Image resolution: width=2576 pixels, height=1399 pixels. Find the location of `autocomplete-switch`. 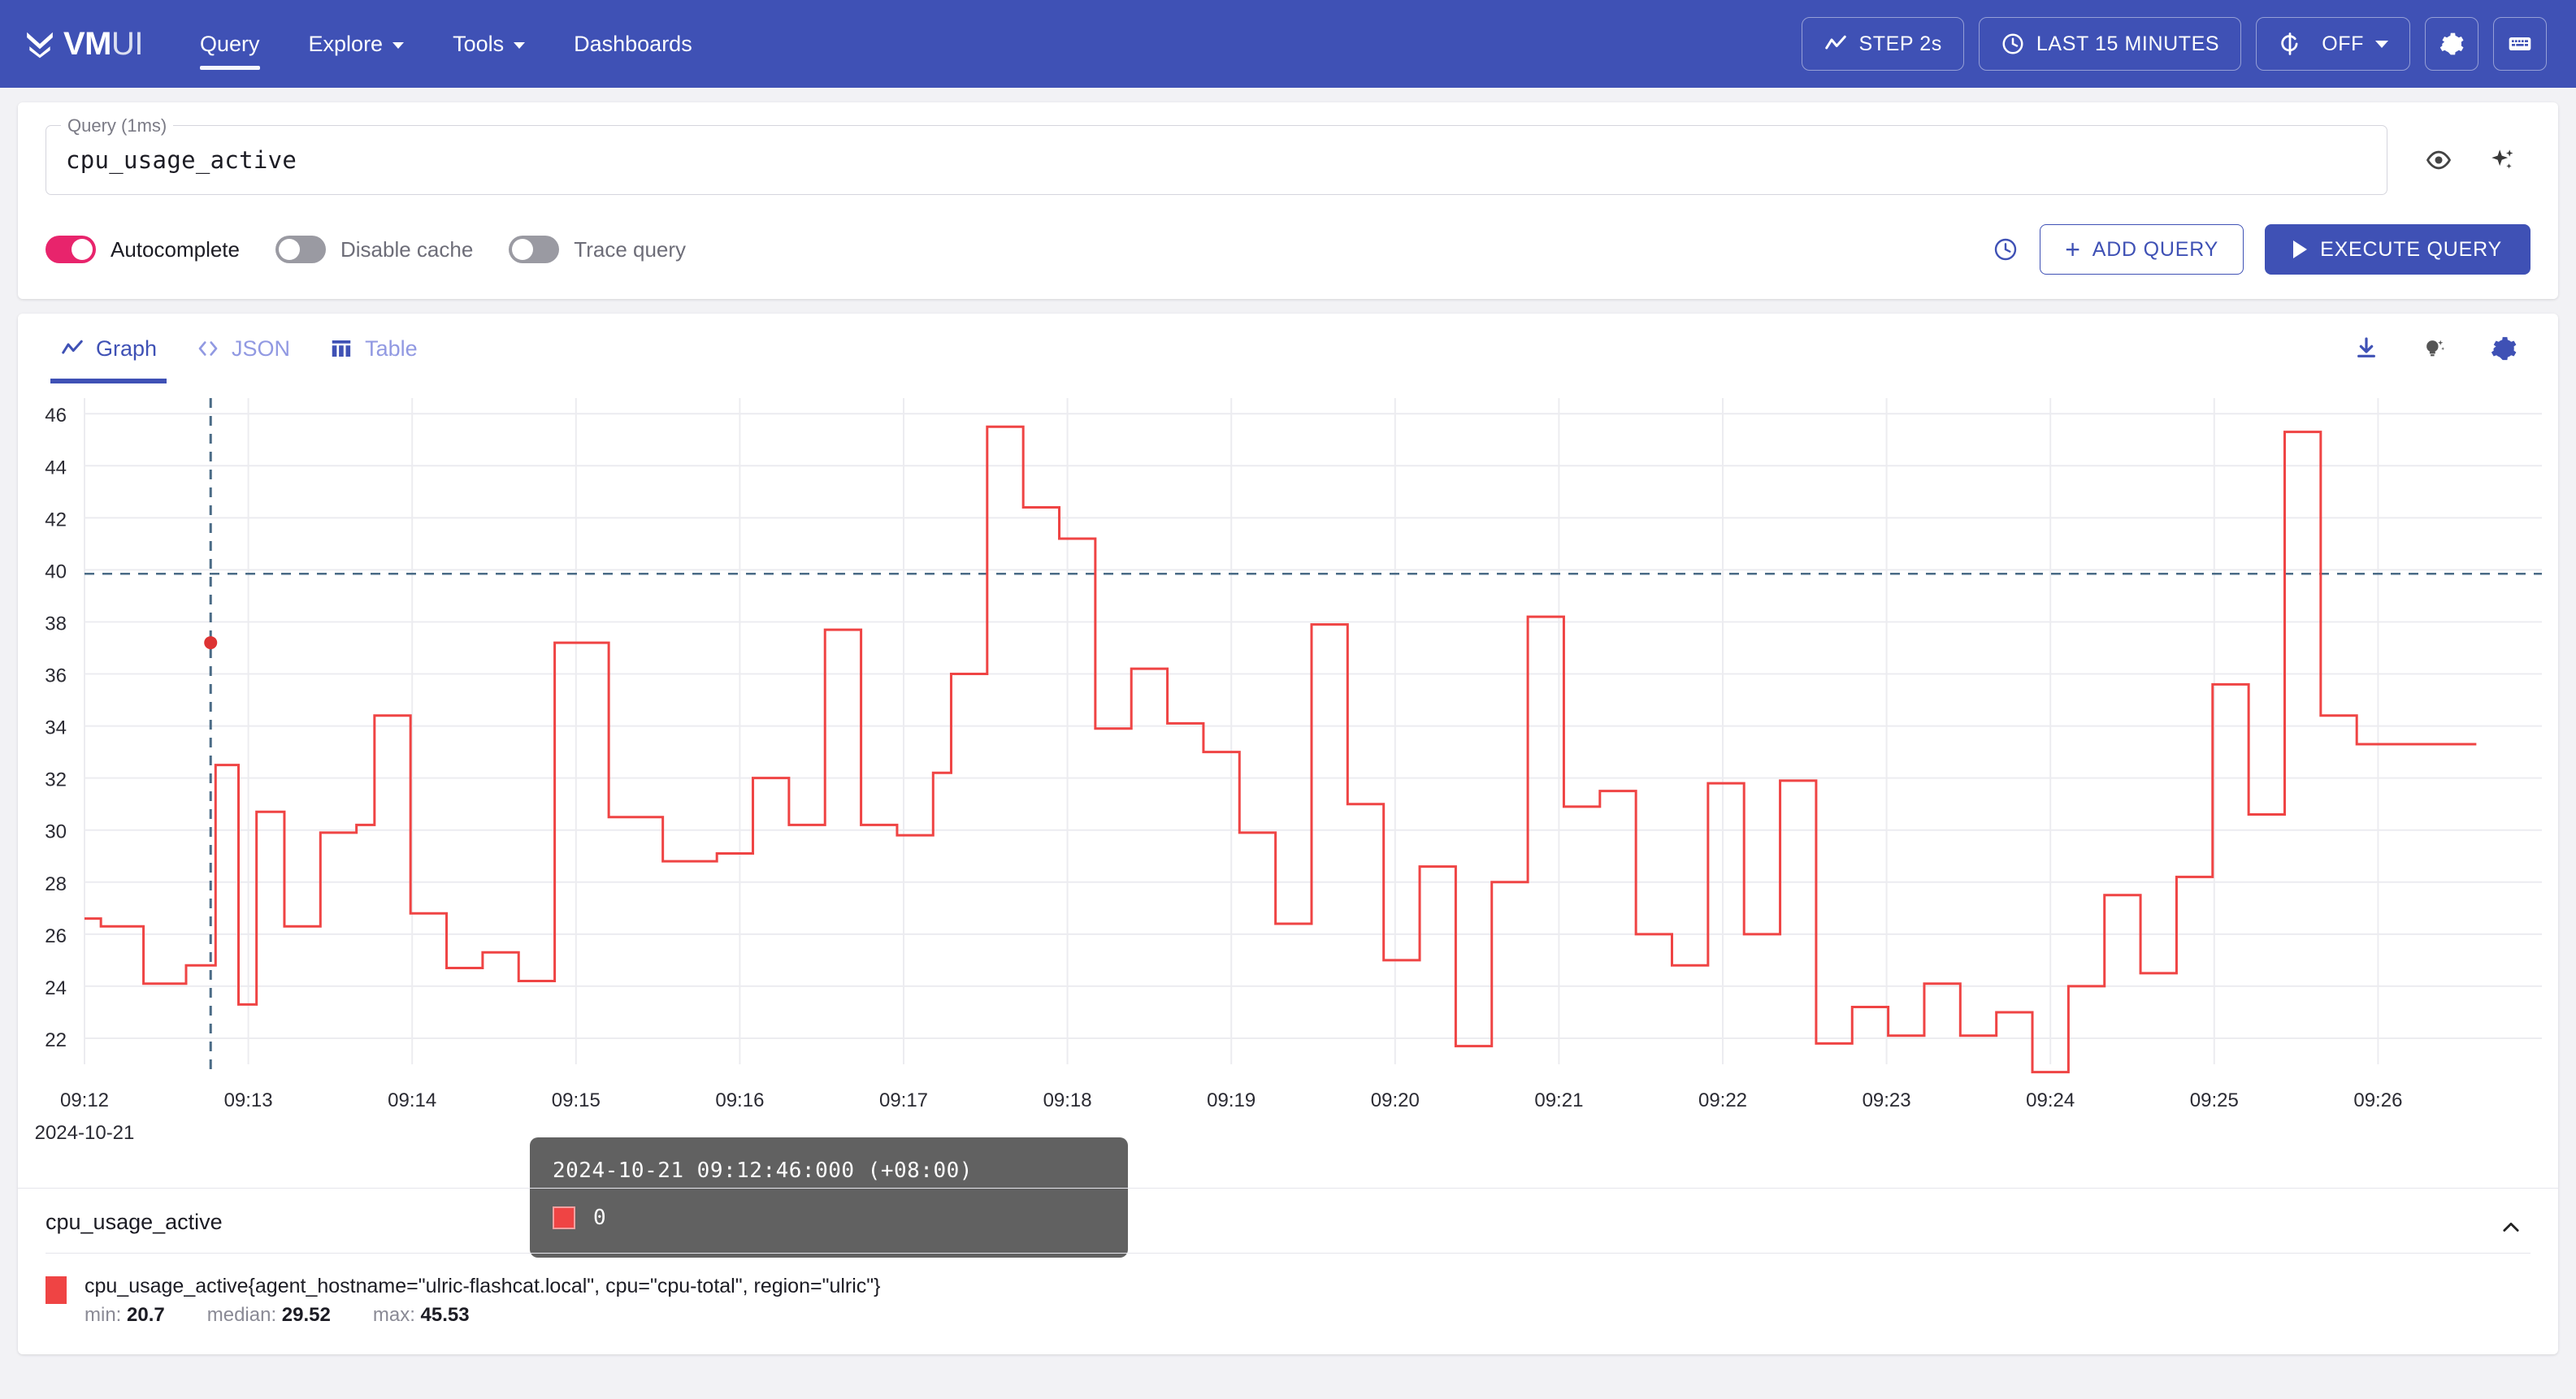

autocomplete-switch is located at coordinates (71, 249).